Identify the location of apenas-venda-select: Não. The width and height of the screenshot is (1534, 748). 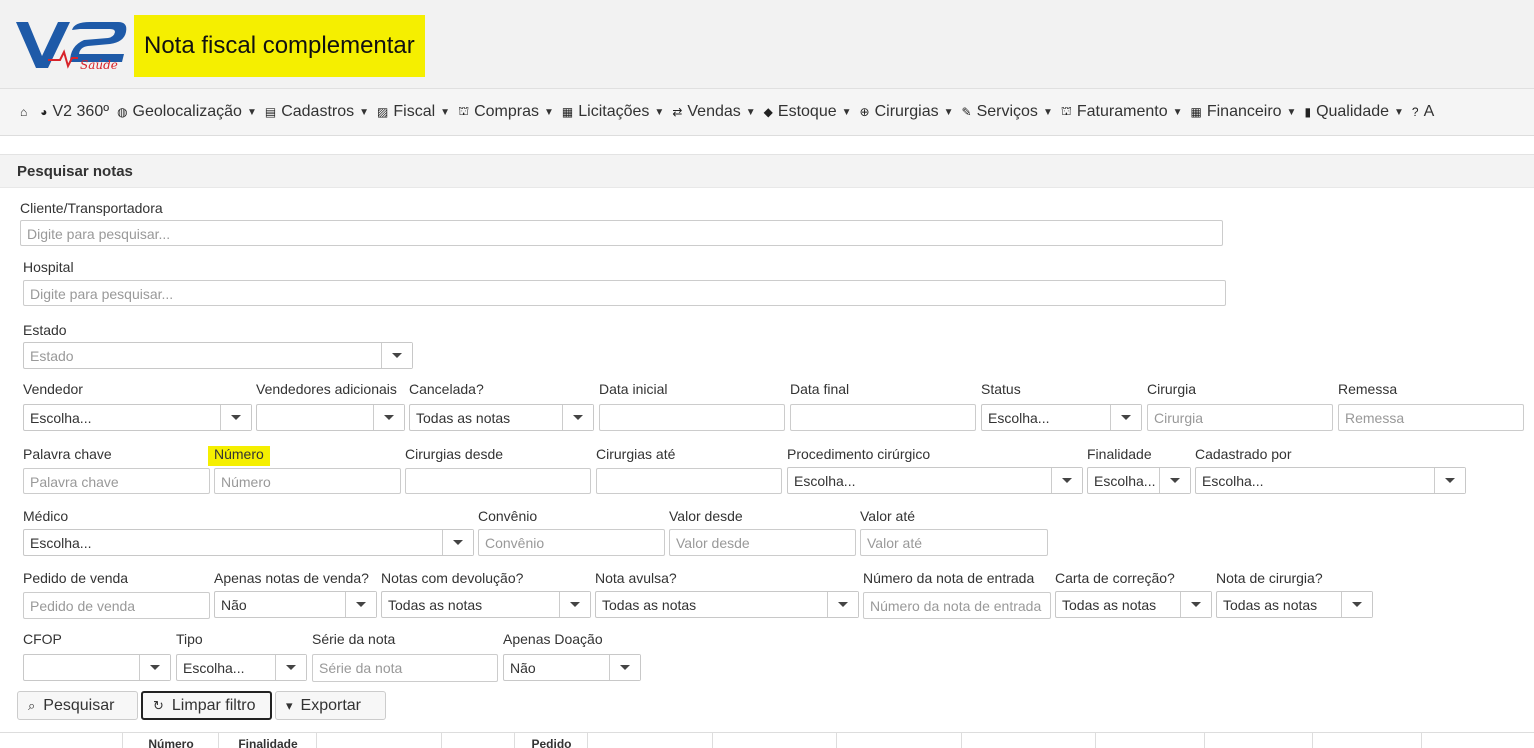
(295, 604).